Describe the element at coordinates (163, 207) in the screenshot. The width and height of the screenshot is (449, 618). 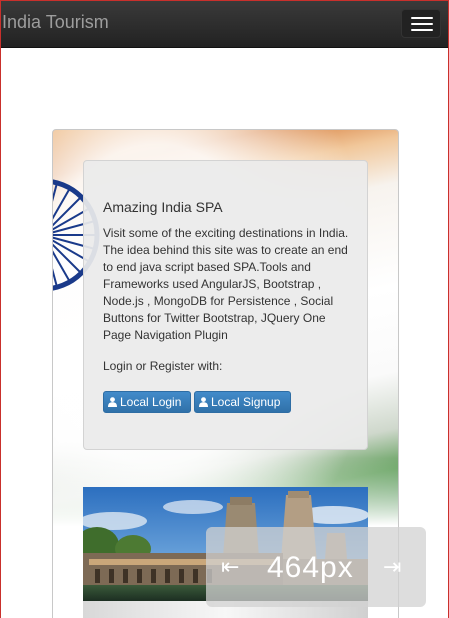
I see `card-title: Amazing India SPA` at that location.